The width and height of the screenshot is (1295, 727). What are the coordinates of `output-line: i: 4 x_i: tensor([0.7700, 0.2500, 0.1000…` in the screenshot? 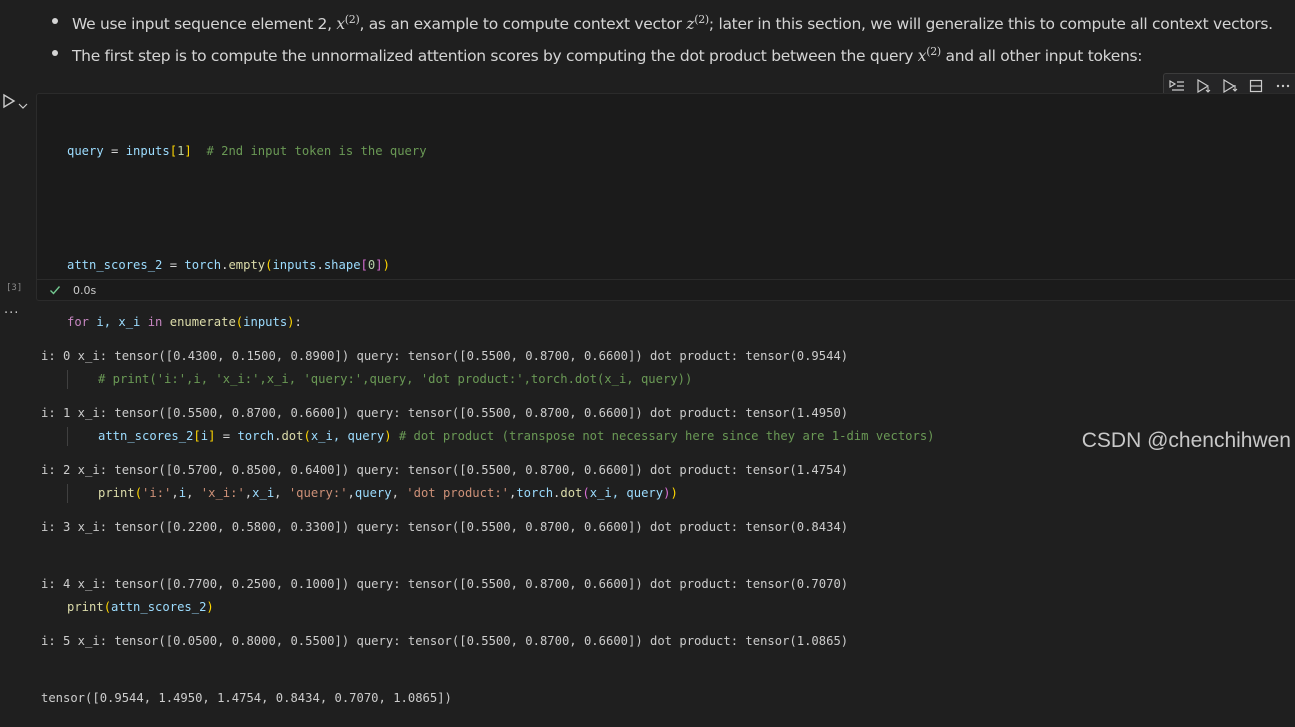 It's located at (445, 584).